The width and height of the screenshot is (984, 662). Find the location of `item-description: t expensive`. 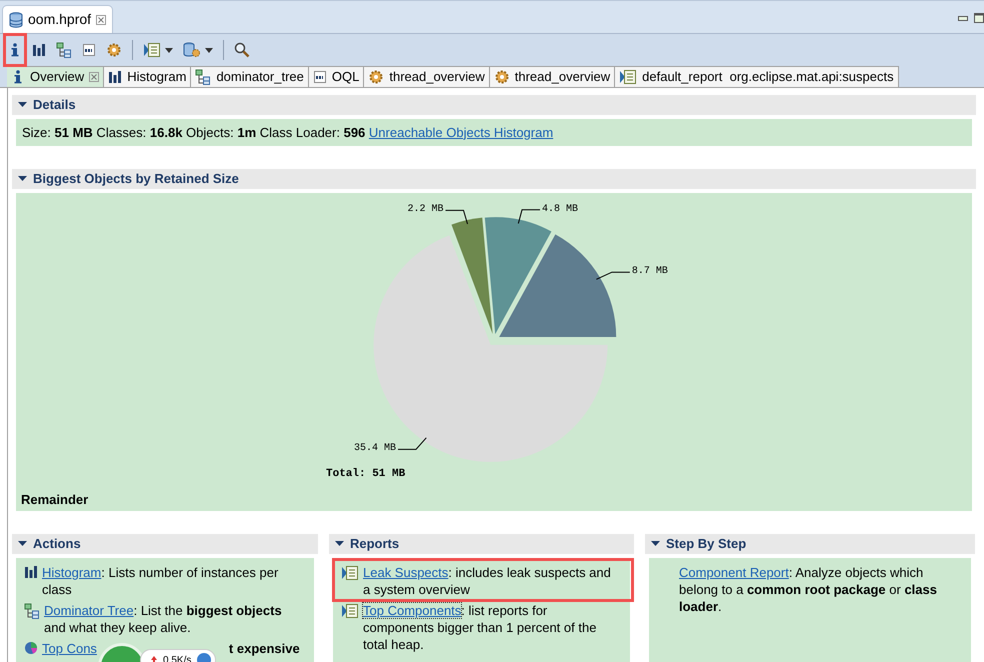

item-description: t expensive is located at coordinates (264, 648).